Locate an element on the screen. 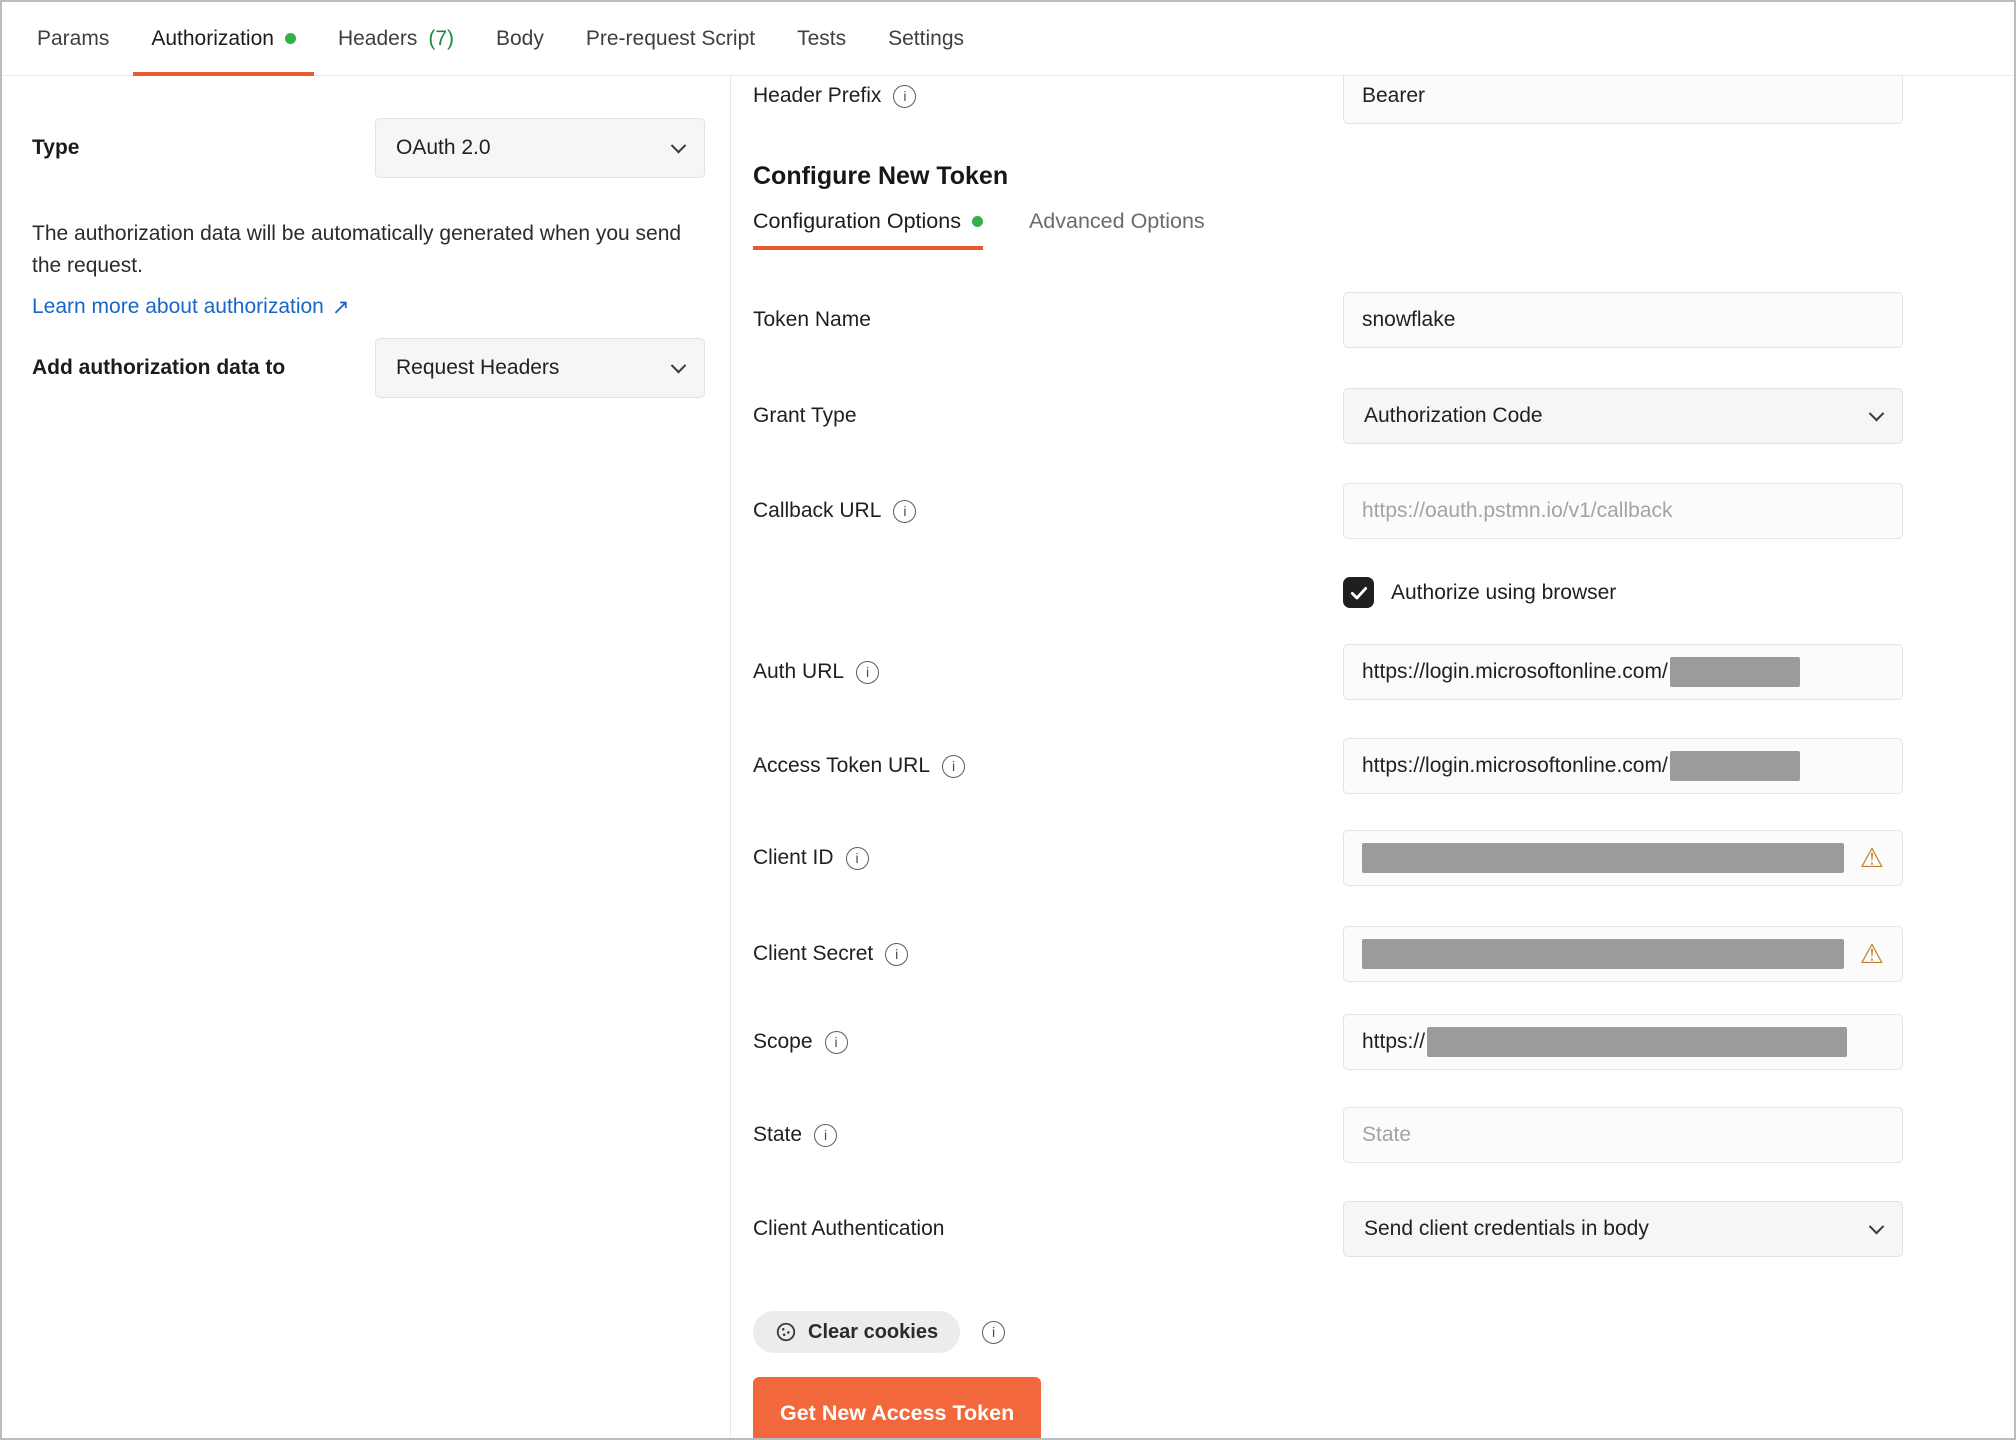  subtab-advanced-options: Advanced Options is located at coordinates (1117, 229).